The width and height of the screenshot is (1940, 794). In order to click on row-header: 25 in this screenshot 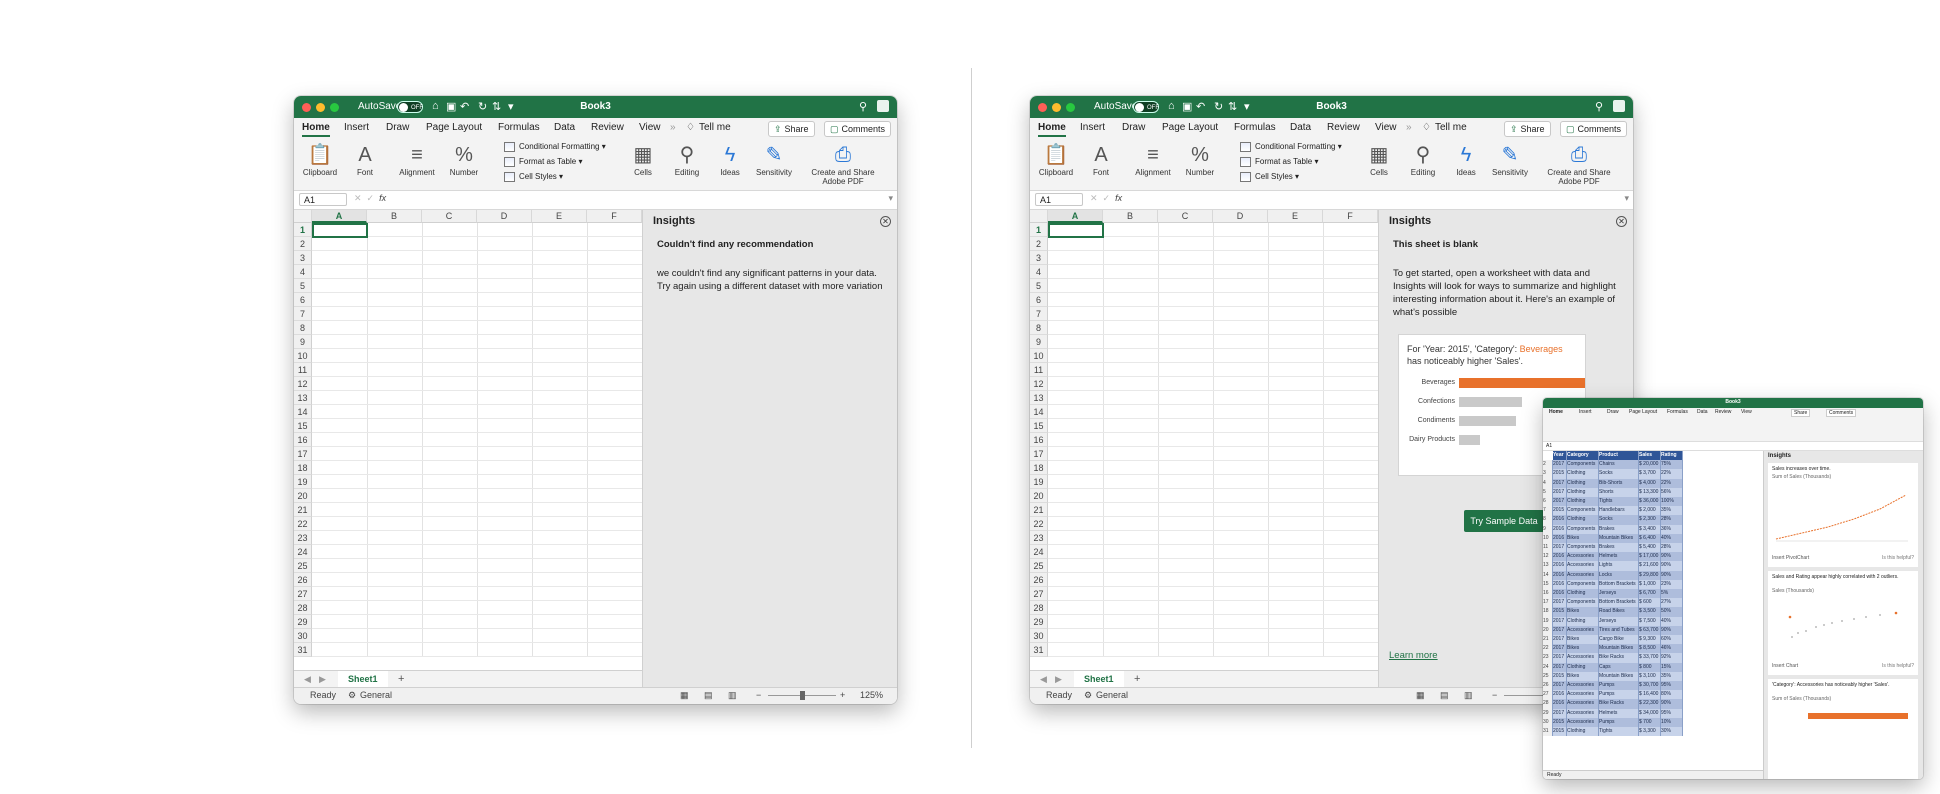, I will do `click(1039, 566)`.